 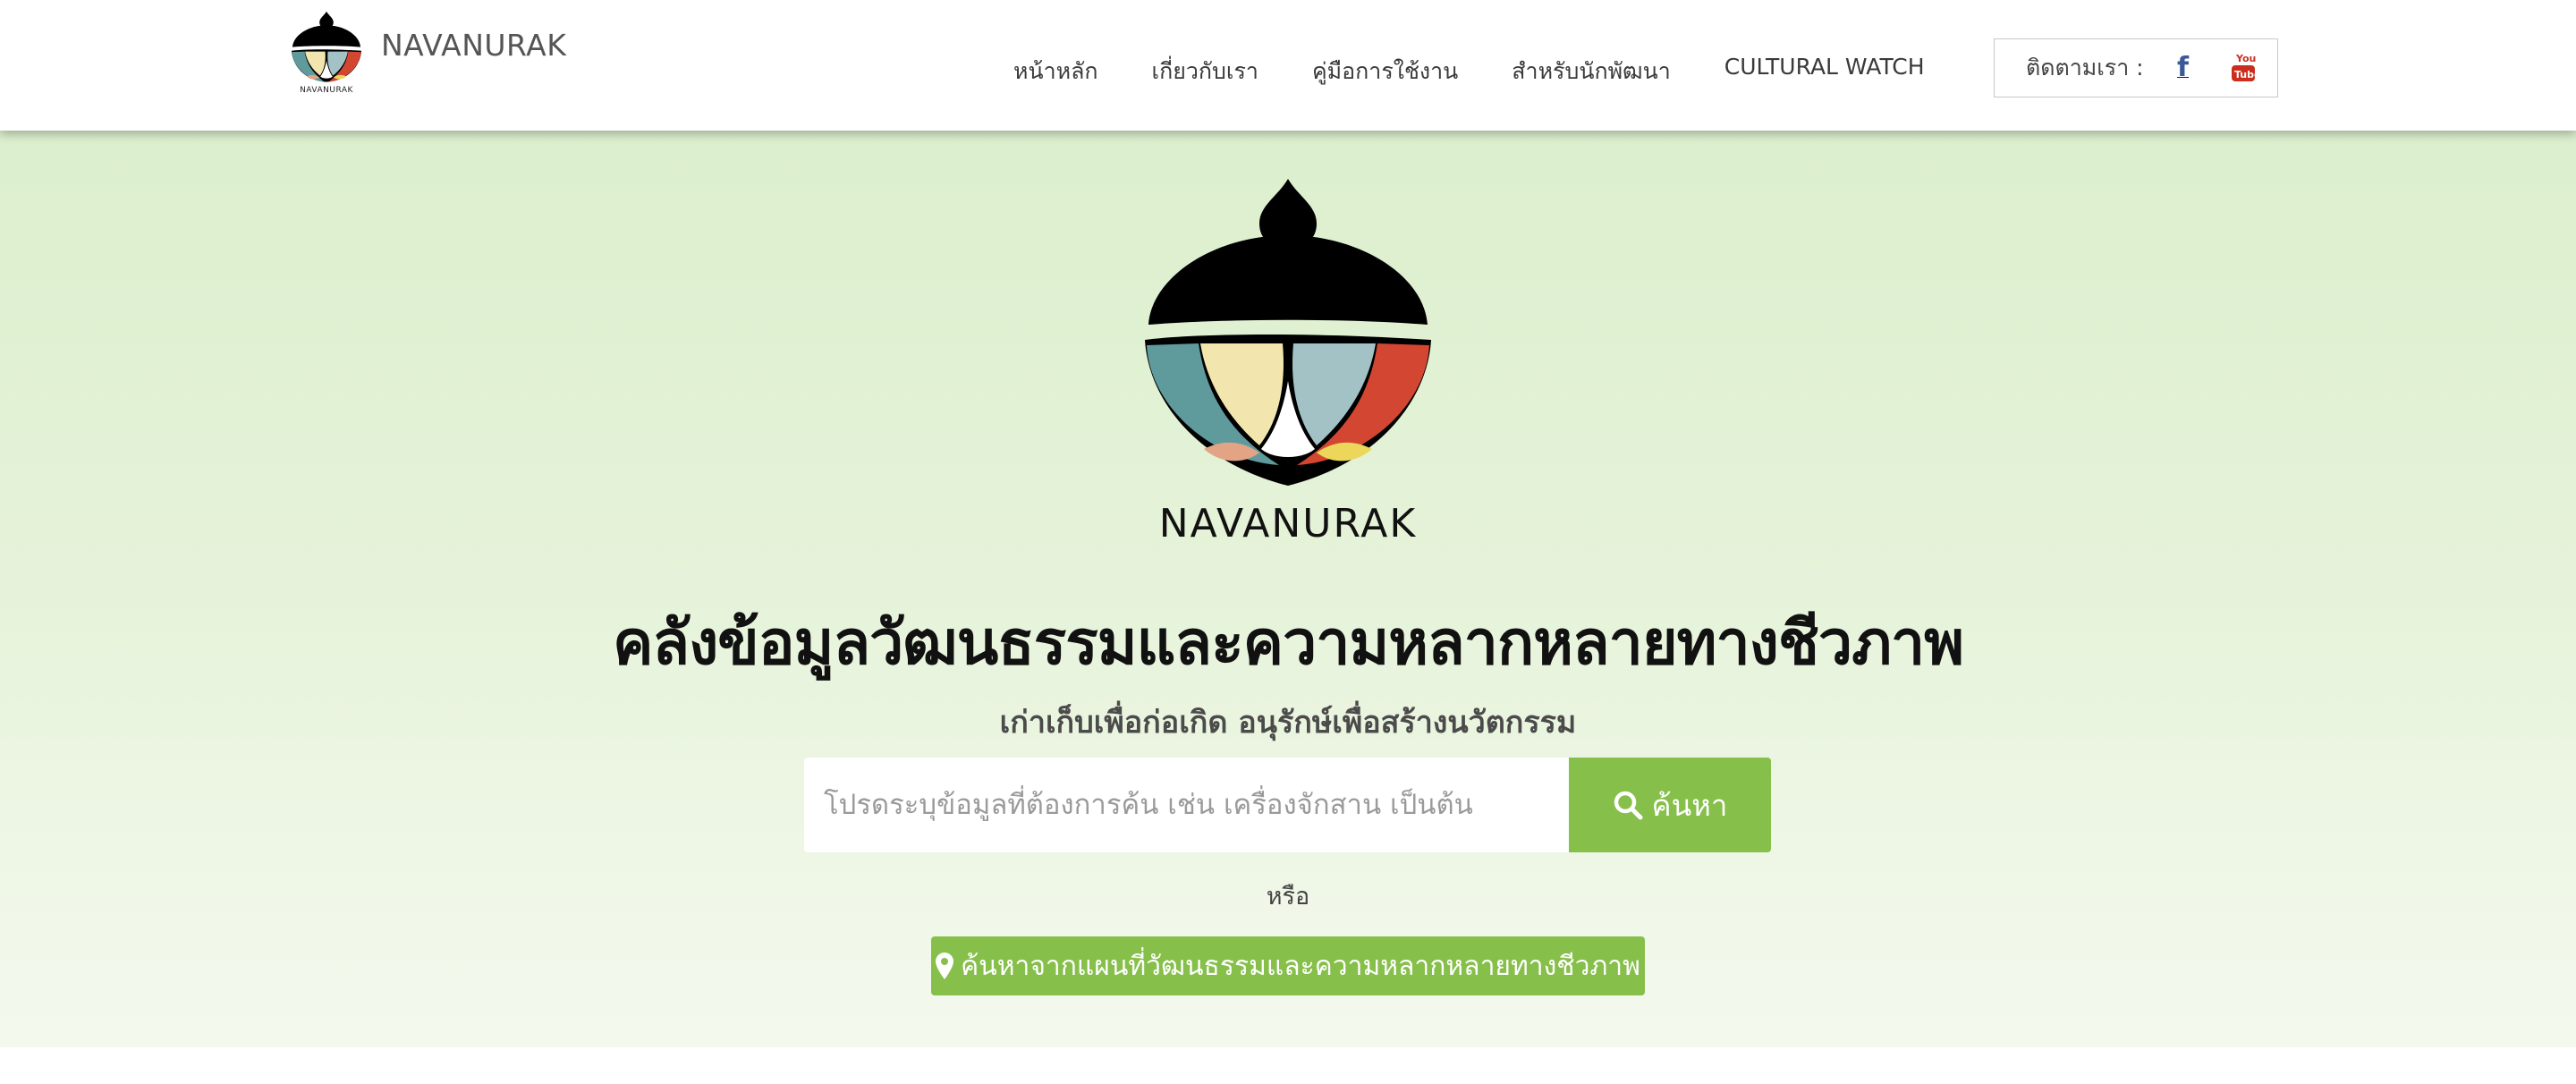 I want to click on search-button-label: ค้นหา, so click(x=1689, y=805).